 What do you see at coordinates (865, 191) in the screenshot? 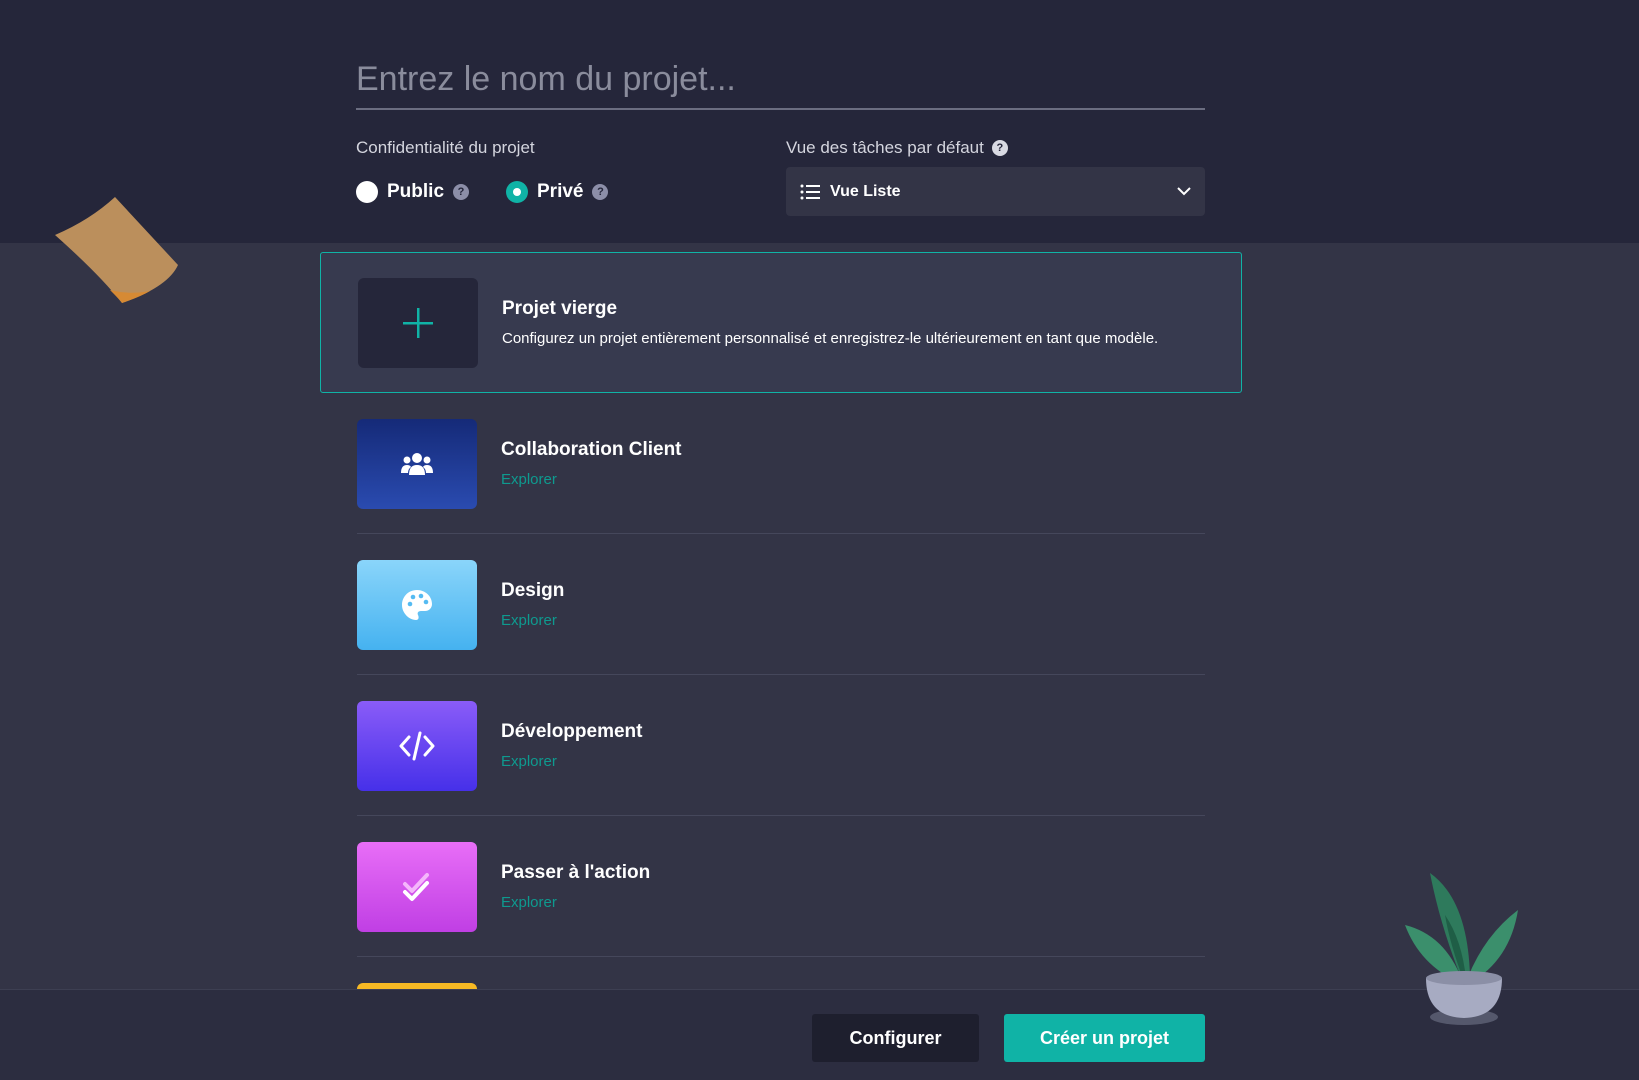
I see `default-view-value: Vue Liste` at bounding box center [865, 191].